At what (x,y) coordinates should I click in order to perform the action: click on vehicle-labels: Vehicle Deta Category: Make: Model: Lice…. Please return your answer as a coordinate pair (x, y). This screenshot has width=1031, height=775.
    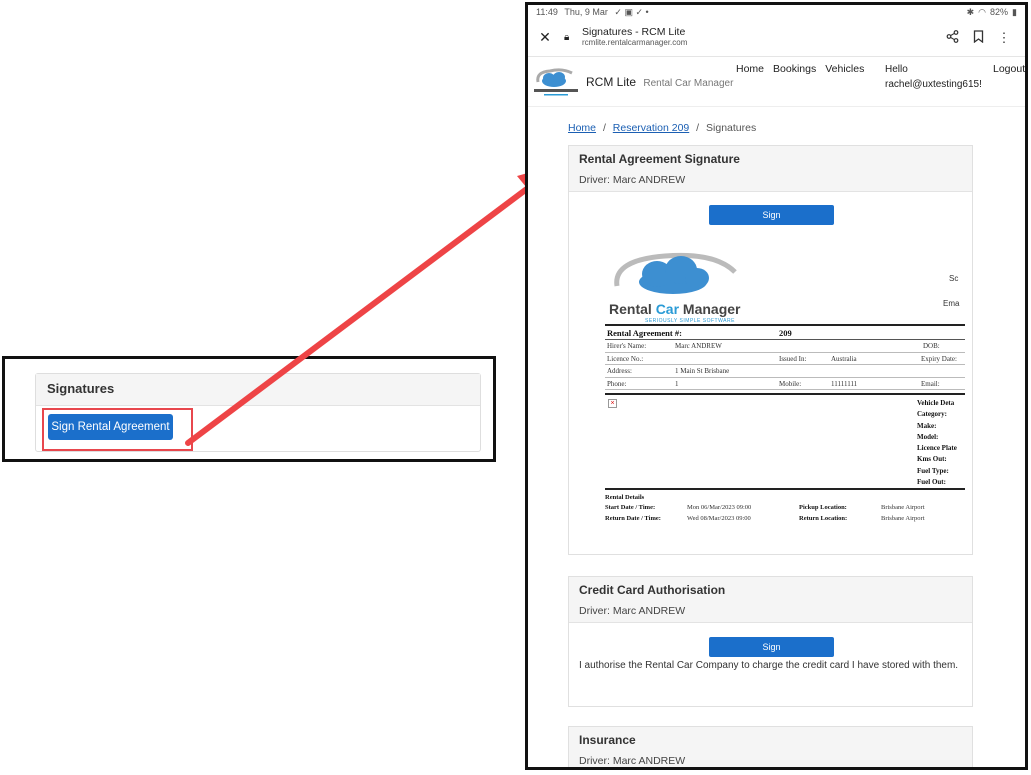
    Looking at the image, I should click on (937, 443).